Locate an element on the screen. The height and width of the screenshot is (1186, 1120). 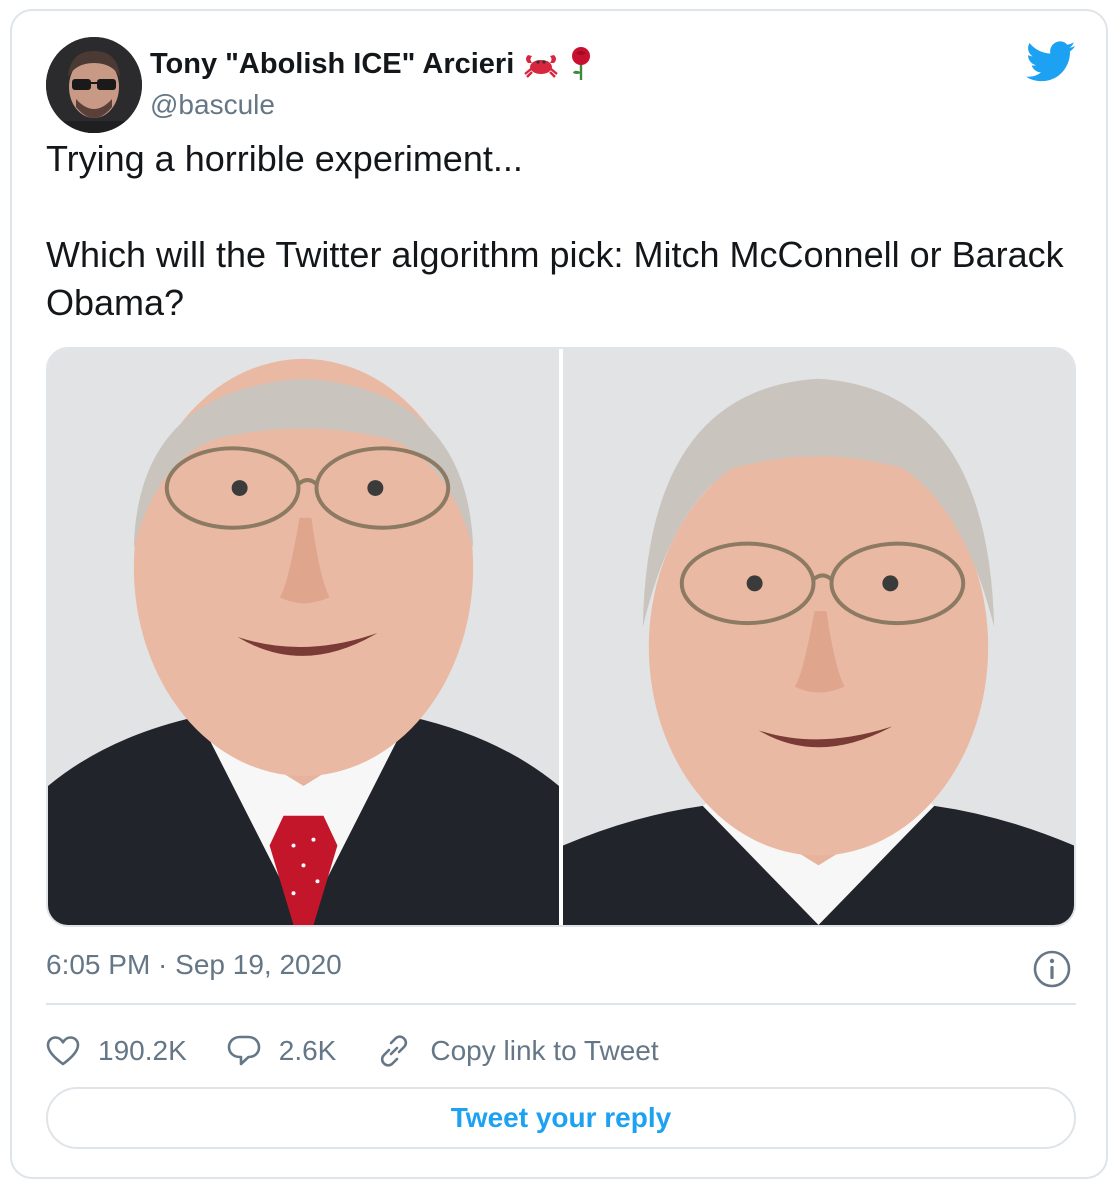
heart-icon is located at coordinates (63, 1051).